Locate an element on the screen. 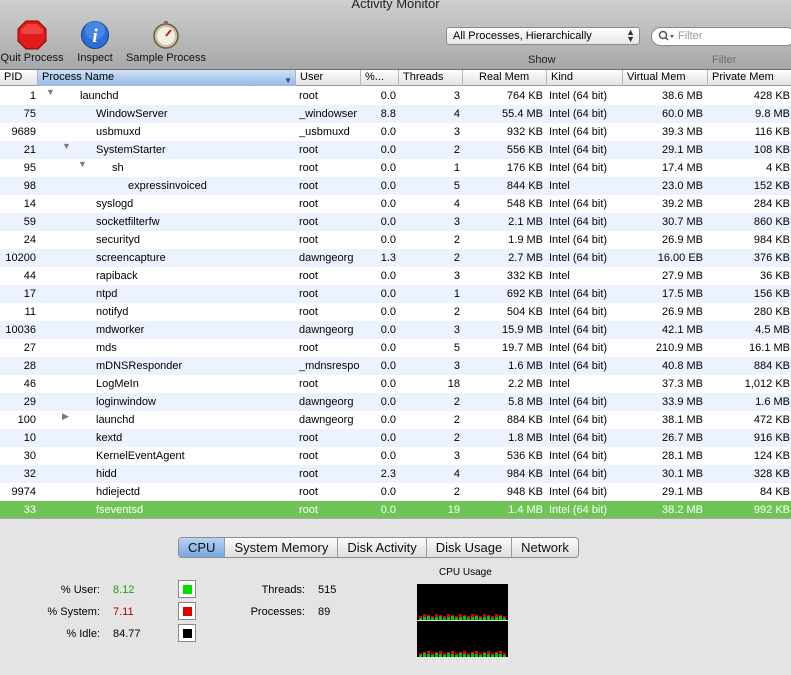 This screenshot has height=675, width=791. tab-disk-usage: Disk Usage is located at coordinates (470, 547).